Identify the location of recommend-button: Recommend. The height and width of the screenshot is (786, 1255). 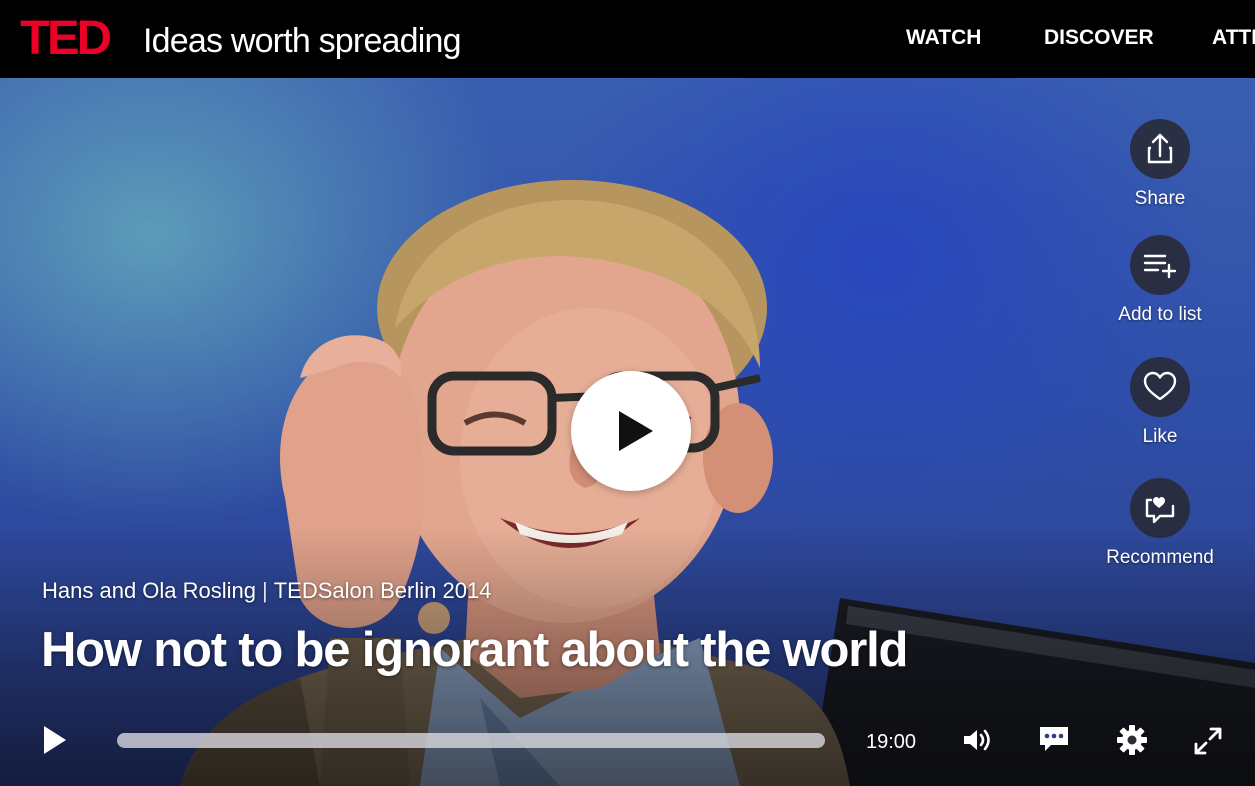
(1160, 523).